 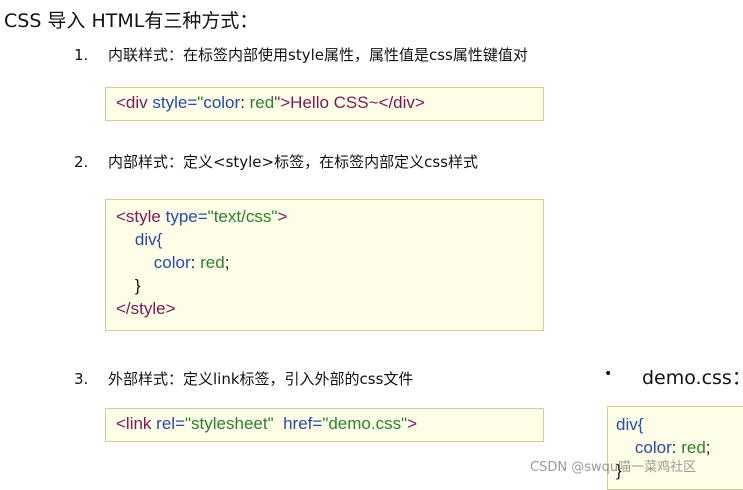 I want to click on item-number: 1., so click(x=81, y=55).